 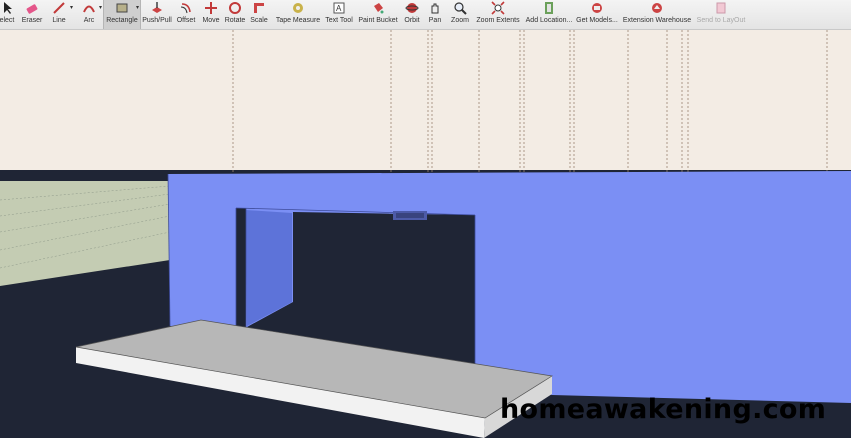 What do you see at coordinates (211, 20) in the screenshot?
I see `tool-label: Move` at bounding box center [211, 20].